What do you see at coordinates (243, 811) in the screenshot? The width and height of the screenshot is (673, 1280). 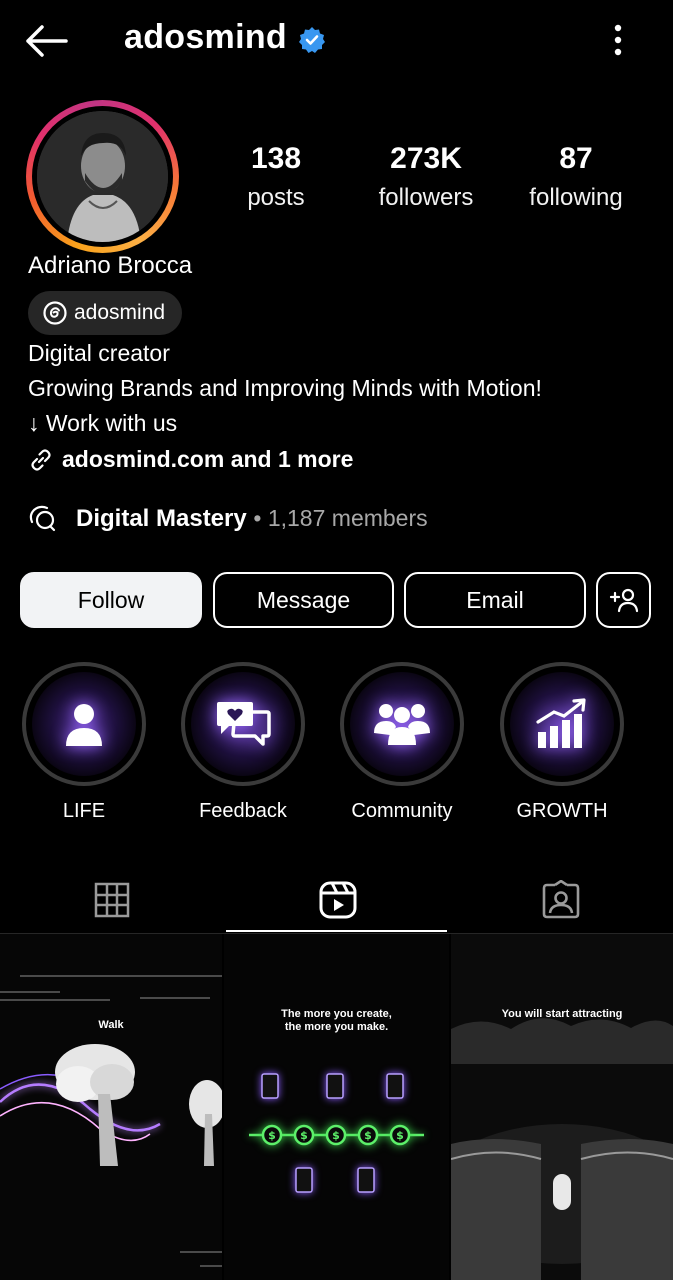 I see `highlight-label: Feedback` at bounding box center [243, 811].